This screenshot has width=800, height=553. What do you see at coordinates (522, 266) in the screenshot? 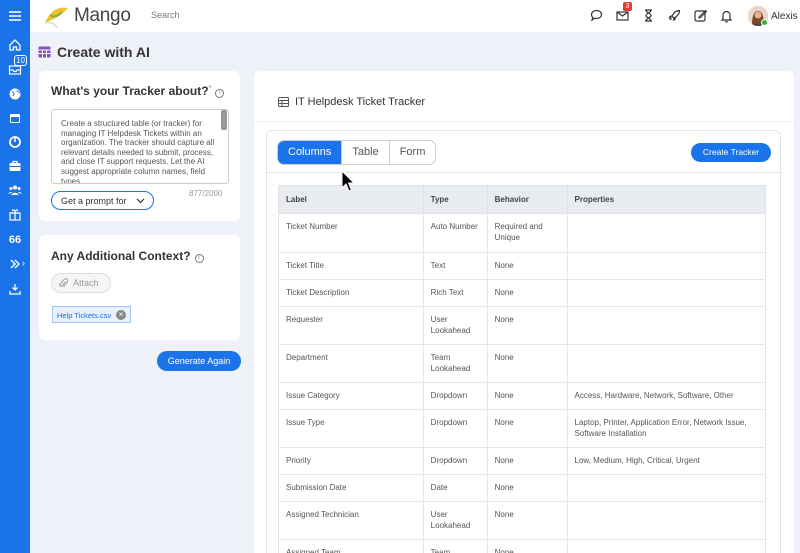
I see `table-row: Ticket Title Text None` at bounding box center [522, 266].